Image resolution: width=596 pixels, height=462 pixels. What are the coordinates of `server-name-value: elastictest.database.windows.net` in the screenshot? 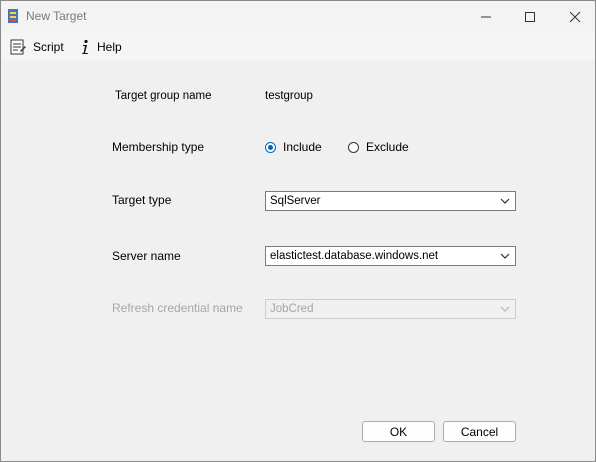 It's located at (354, 256).